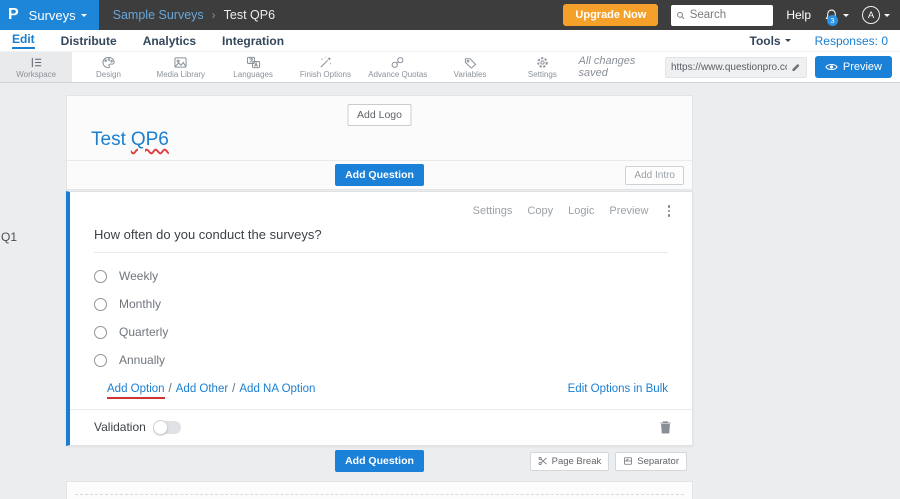 Image resolution: width=900 pixels, height=499 pixels. Describe the element at coordinates (160, 427) in the screenshot. I see `toggle-knob` at that location.